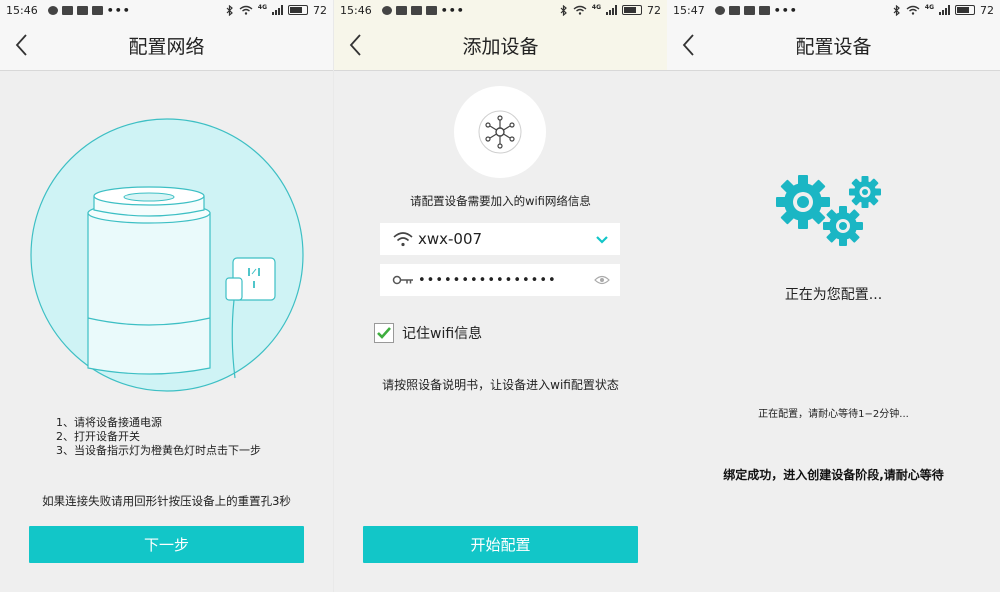  What do you see at coordinates (828, 210) in the screenshot?
I see `gears-icon` at bounding box center [828, 210].